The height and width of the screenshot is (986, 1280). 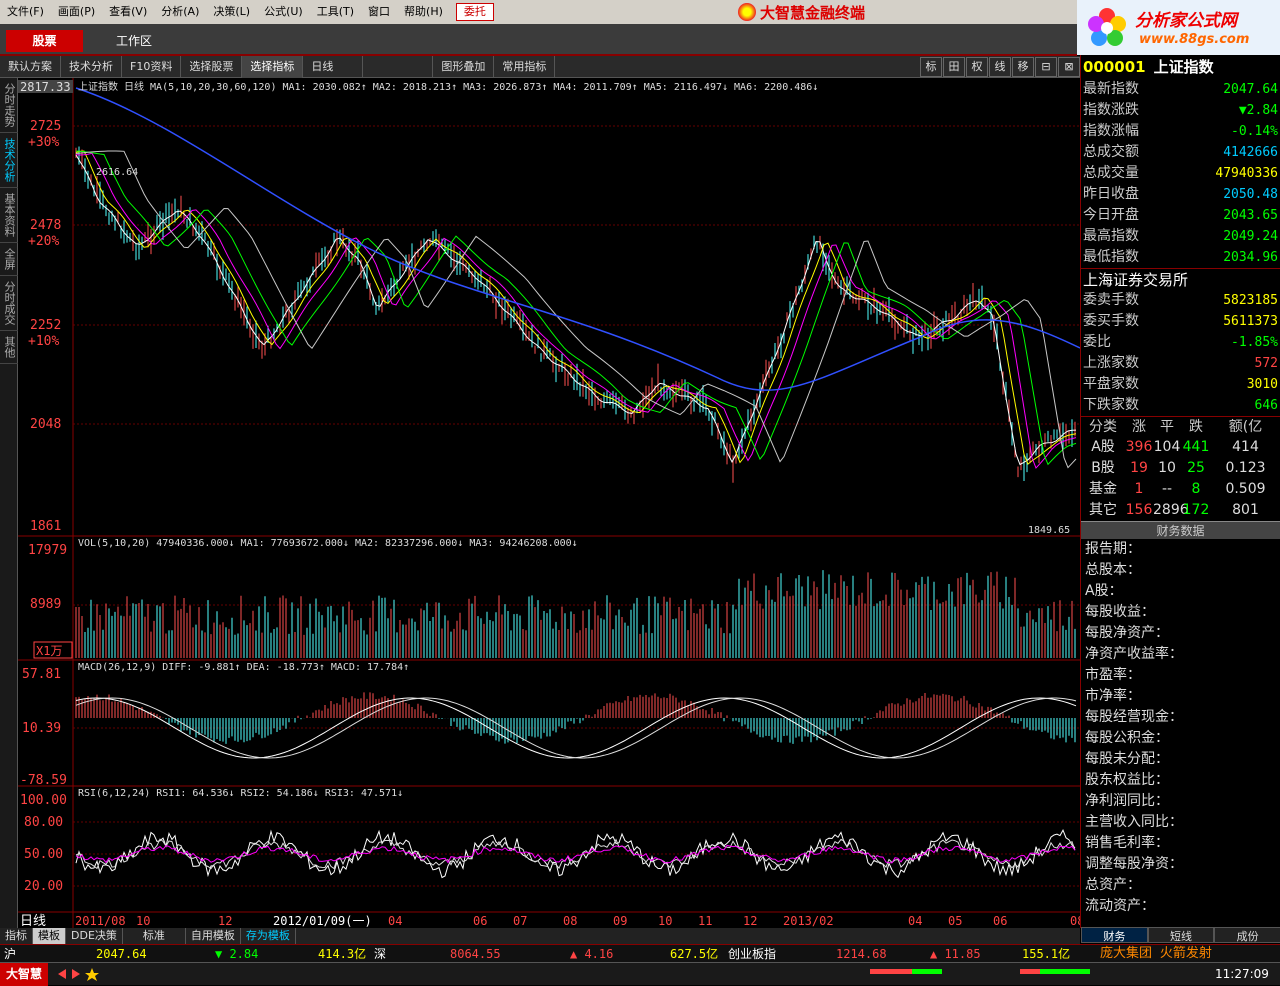 I want to click on menu-formula: 公式(U), so click(x=283, y=12).